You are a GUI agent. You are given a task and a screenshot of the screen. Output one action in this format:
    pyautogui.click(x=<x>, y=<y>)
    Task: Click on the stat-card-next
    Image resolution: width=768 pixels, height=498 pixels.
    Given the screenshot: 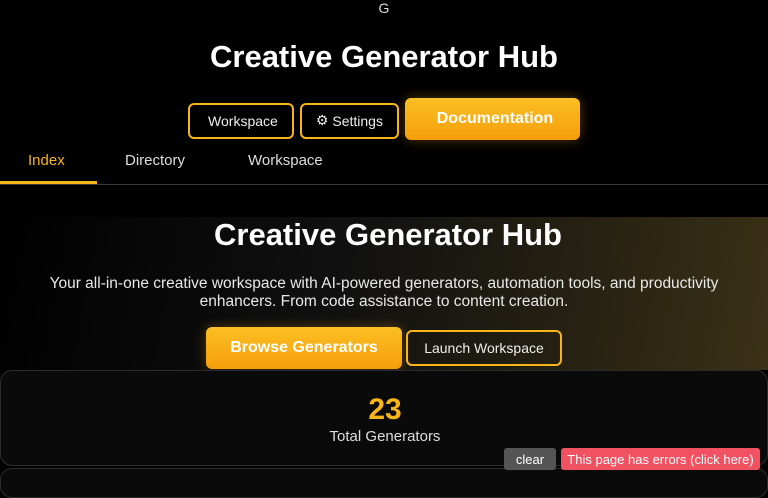 What is the action you would take?
    pyautogui.click(x=384, y=483)
    